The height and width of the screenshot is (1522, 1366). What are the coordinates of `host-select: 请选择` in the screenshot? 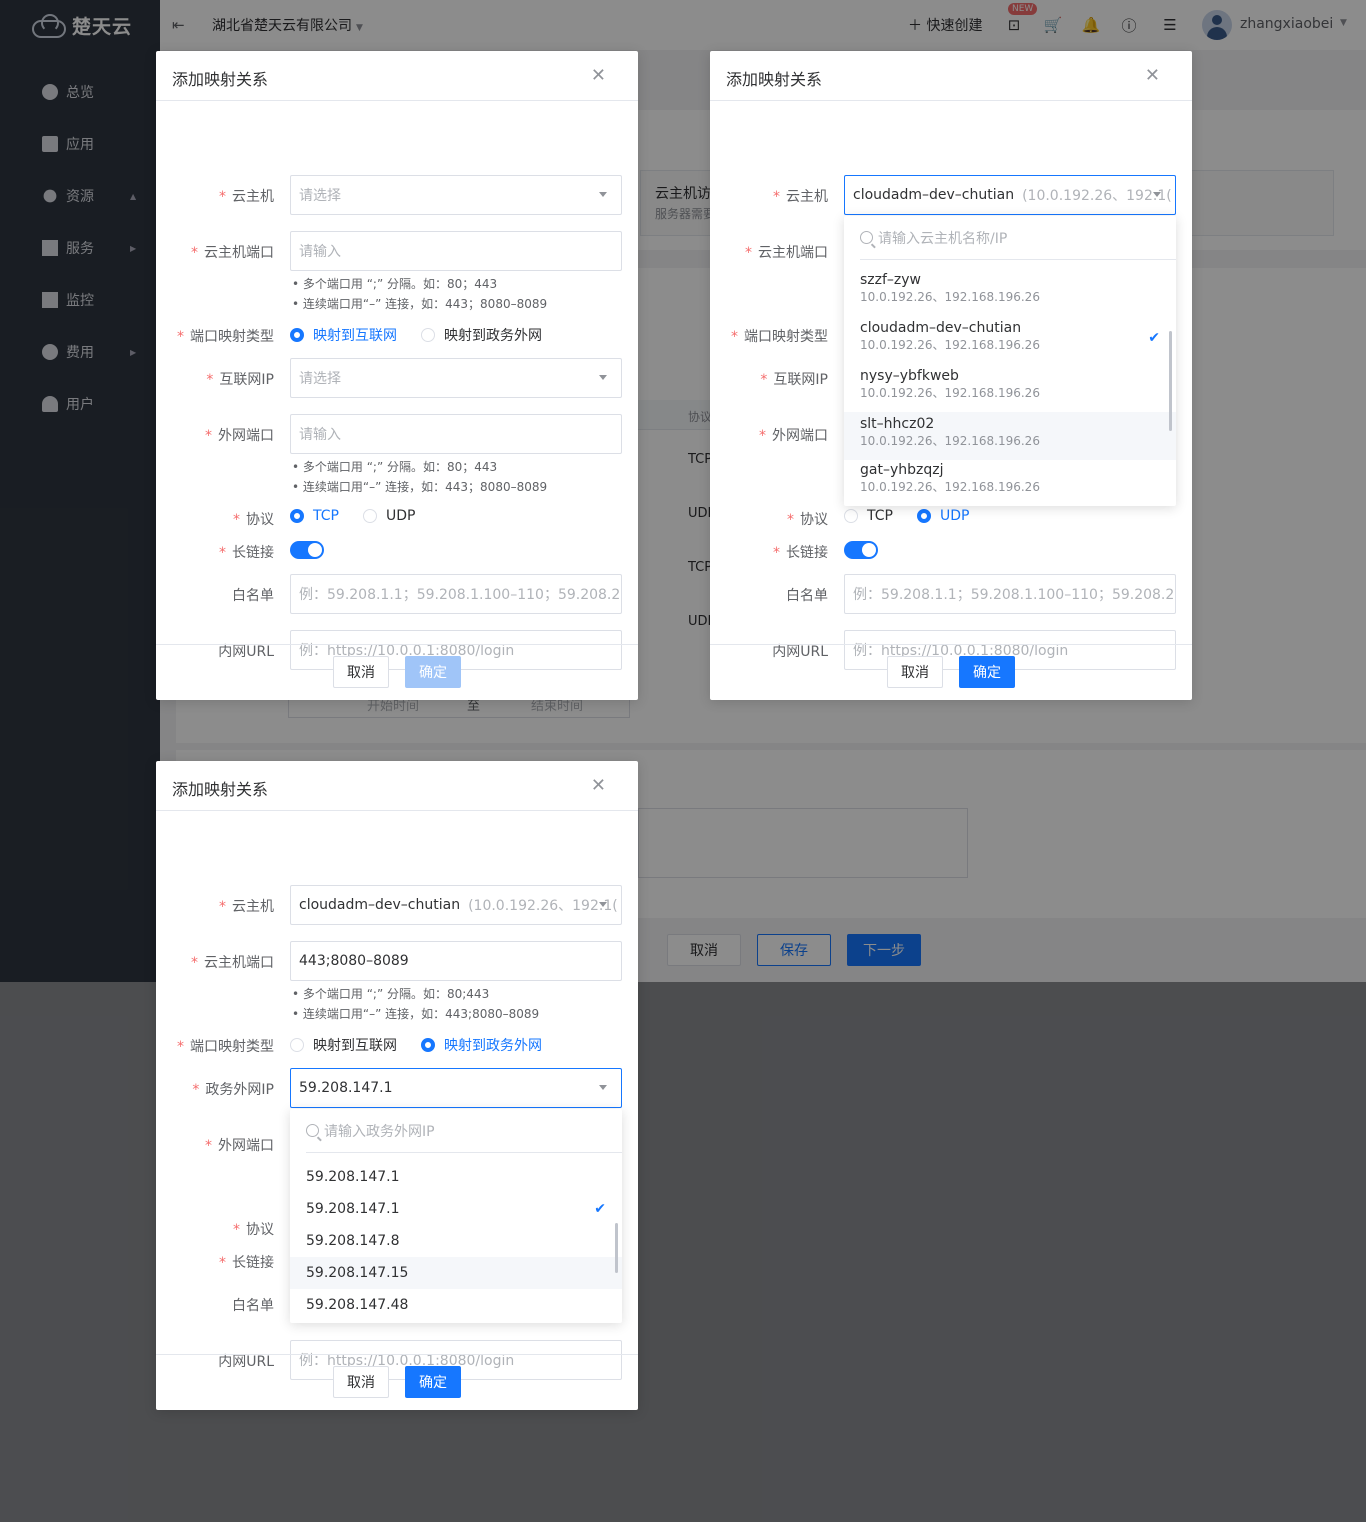 It's located at (456, 195).